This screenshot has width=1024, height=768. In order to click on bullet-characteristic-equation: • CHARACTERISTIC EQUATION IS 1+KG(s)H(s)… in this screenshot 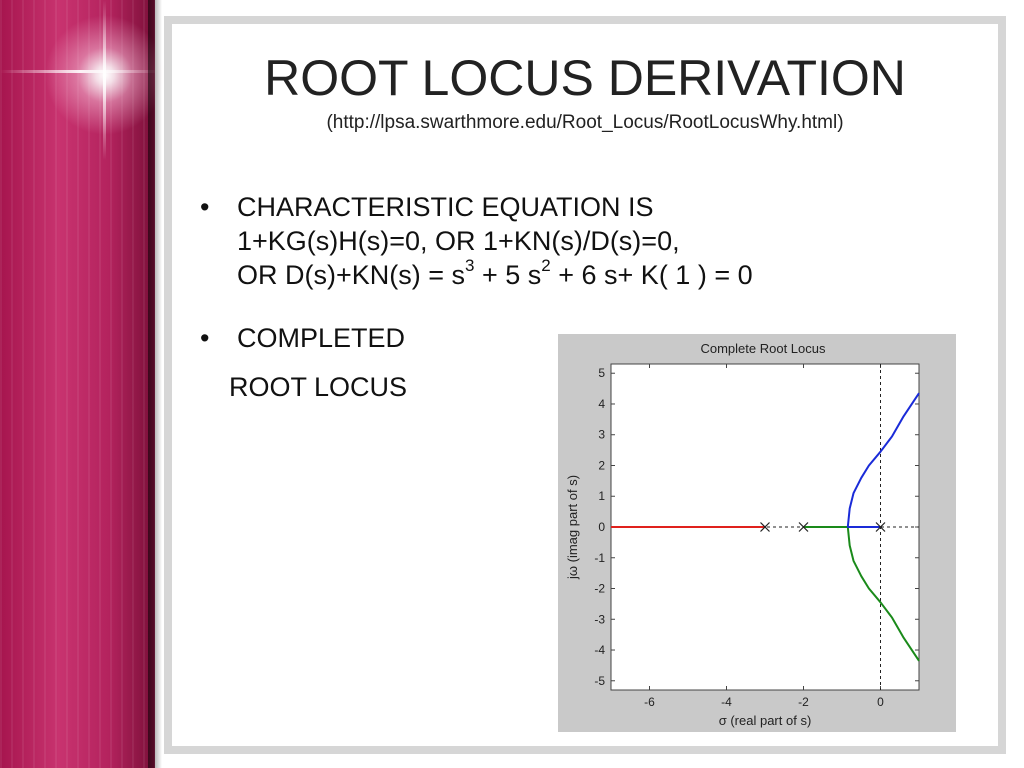, I will do `click(570, 245)`.